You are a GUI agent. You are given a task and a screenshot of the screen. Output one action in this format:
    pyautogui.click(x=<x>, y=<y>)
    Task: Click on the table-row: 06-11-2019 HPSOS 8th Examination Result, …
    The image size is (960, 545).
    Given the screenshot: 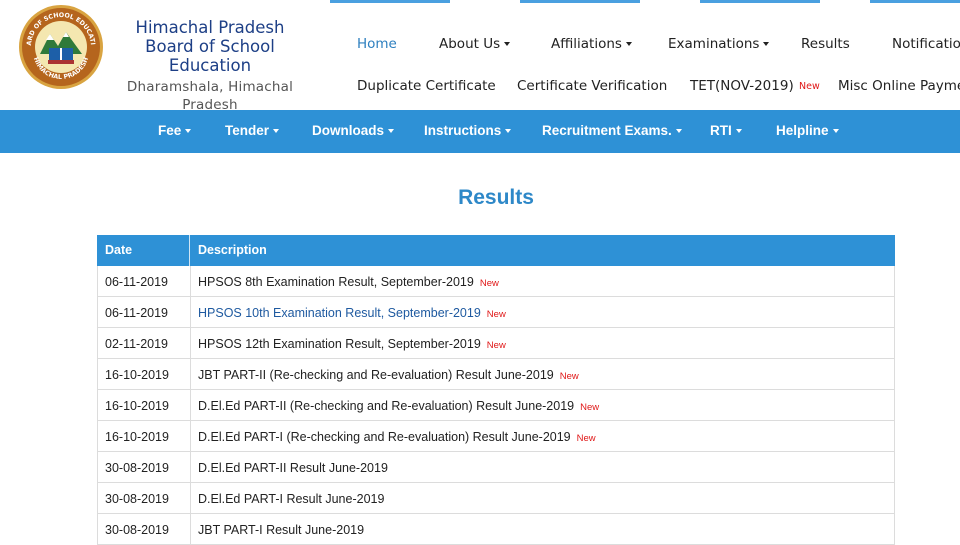 What is the action you would take?
    pyautogui.click(x=496, y=281)
    